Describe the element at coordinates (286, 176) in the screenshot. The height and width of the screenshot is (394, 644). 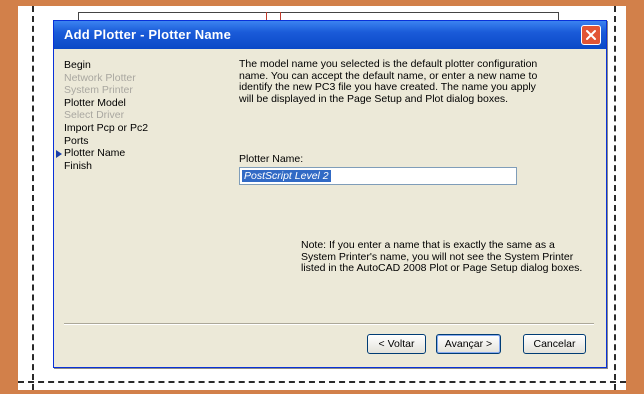
I see `plotter-name-value: PostScript Level 2` at that location.